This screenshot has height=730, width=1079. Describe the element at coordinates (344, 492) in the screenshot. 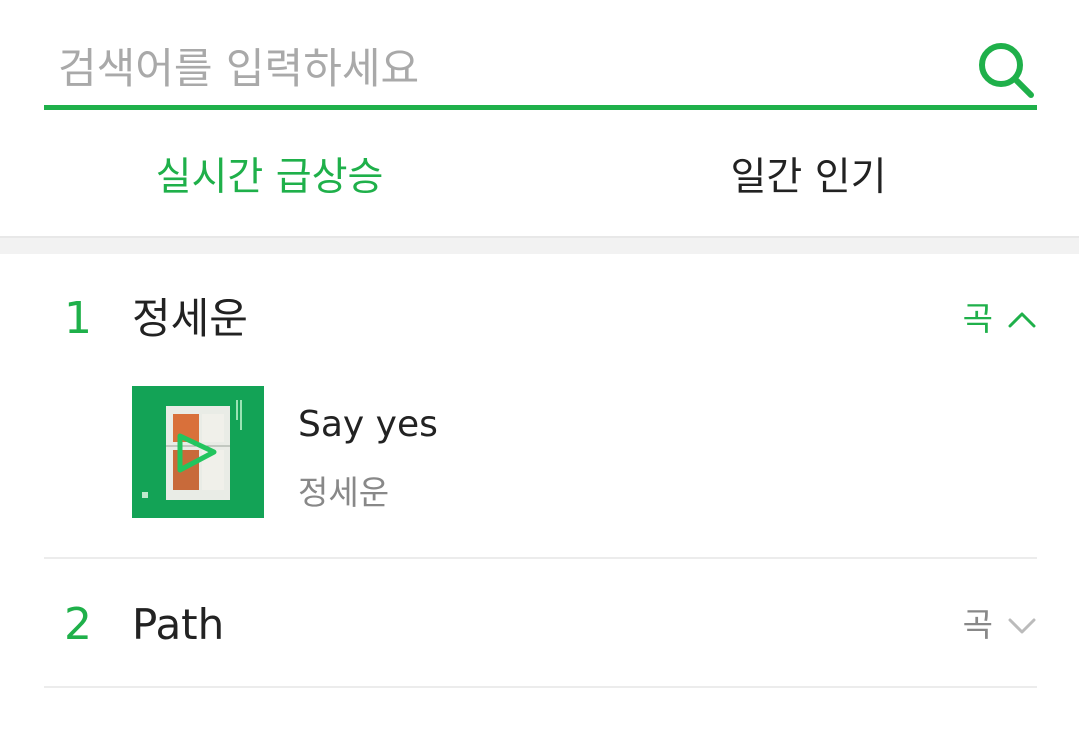

I see `song-artist: 정세운` at that location.